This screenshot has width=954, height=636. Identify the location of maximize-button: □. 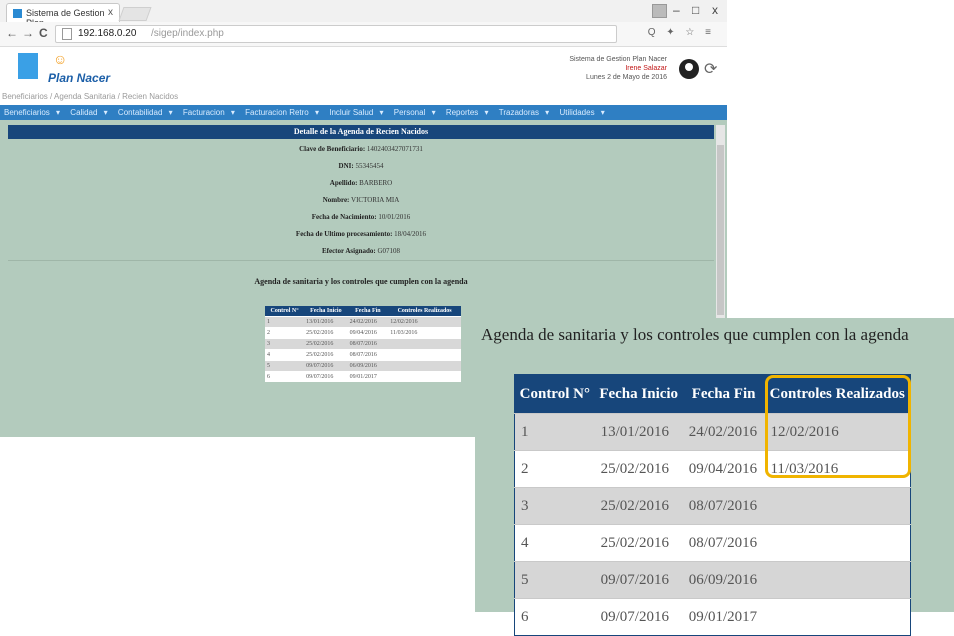
(695, 10).